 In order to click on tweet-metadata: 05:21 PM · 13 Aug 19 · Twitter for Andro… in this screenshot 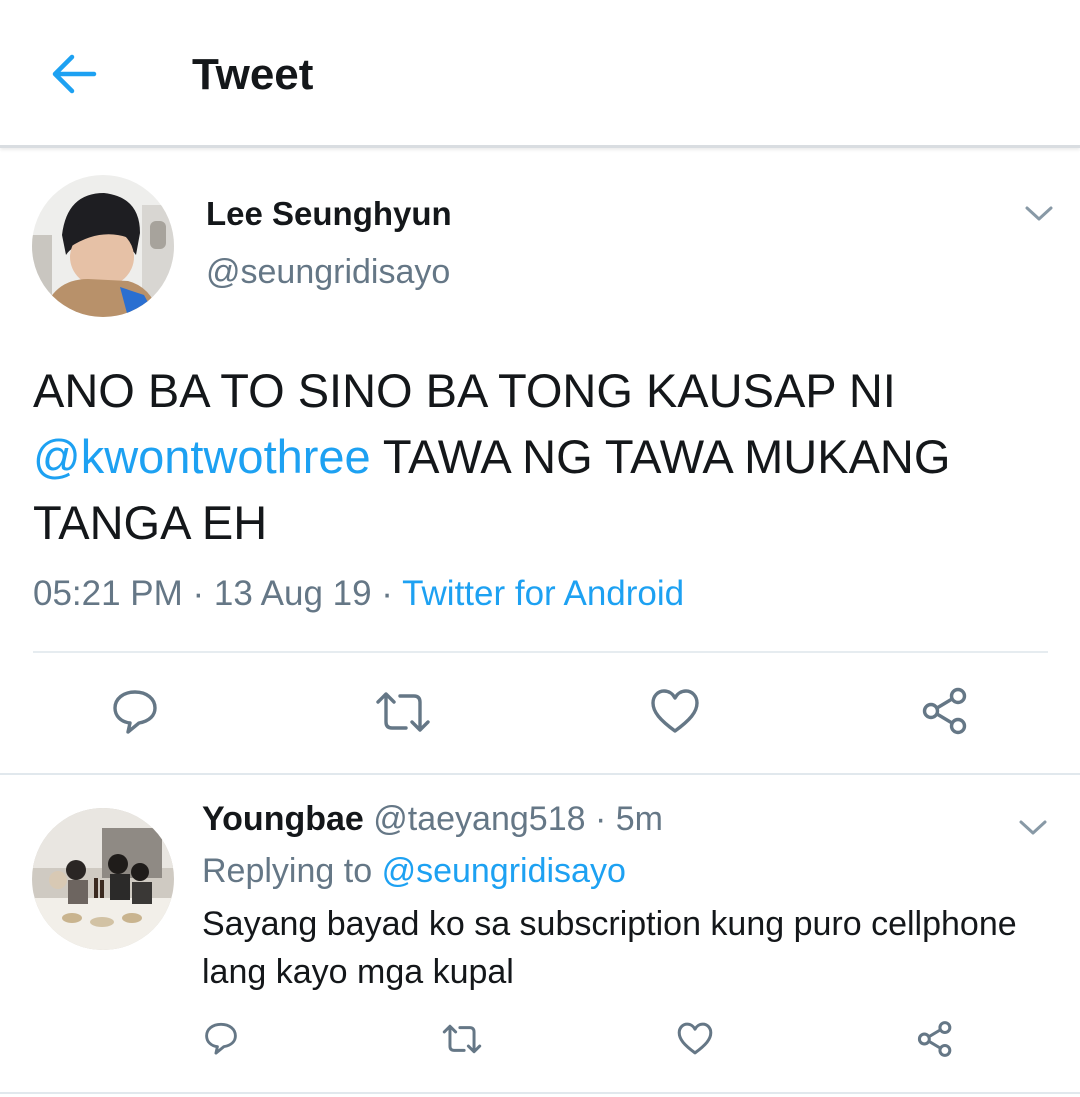, I will do `click(358, 594)`.